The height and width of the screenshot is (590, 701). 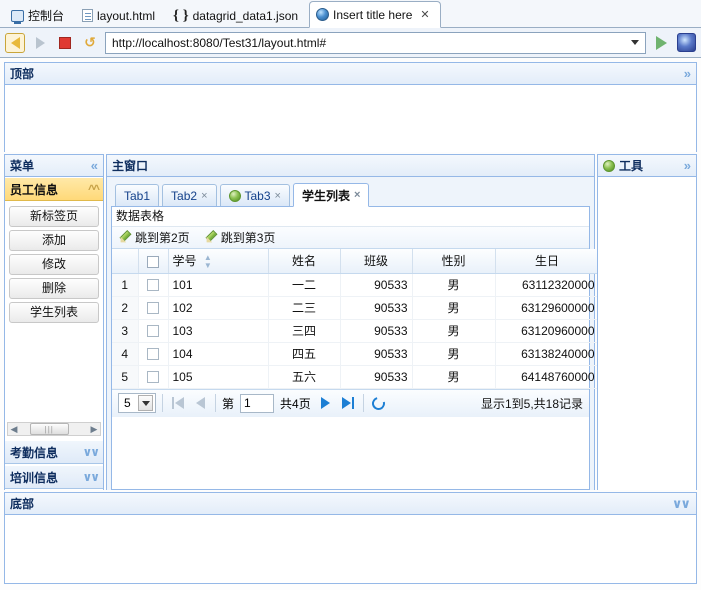 I want to click on forward-button, so click(x=40, y=43).